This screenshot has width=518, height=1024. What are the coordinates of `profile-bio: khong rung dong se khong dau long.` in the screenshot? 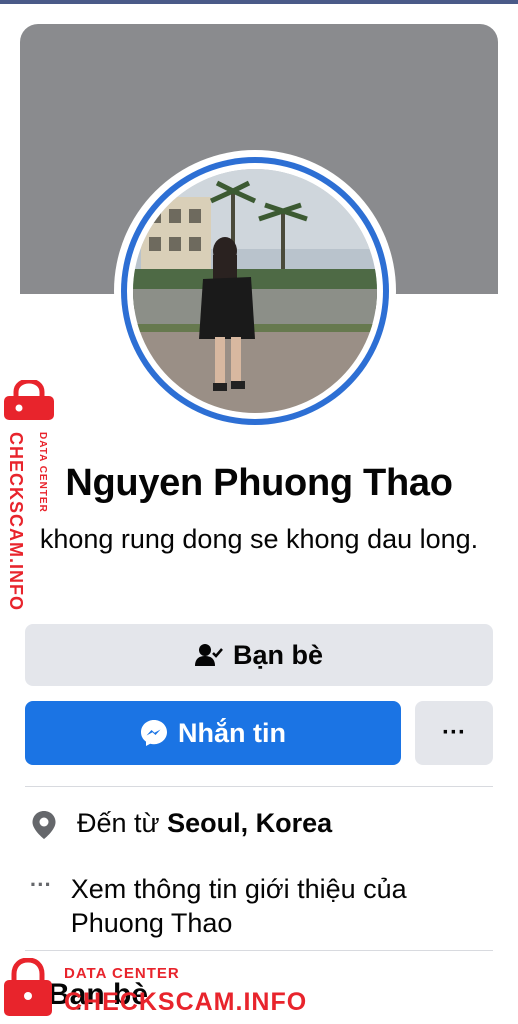 It's located at (259, 539).